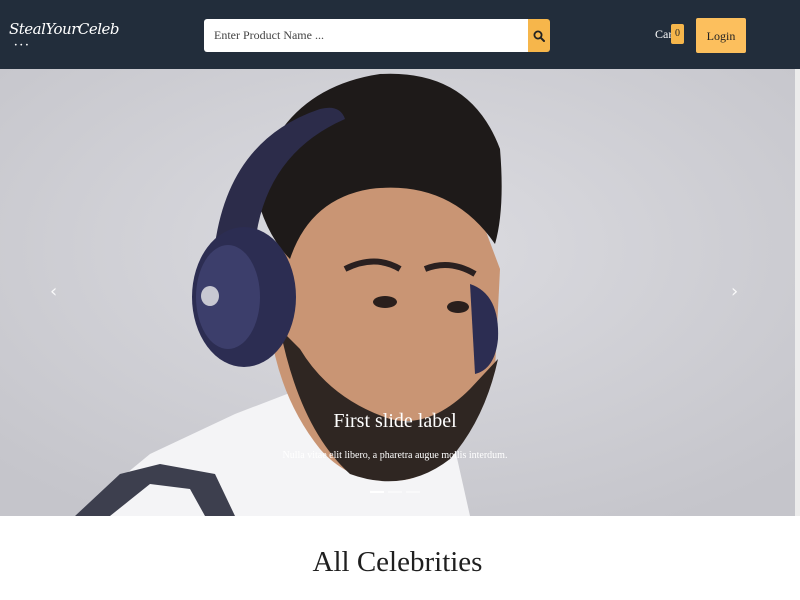  I want to click on cart-count-badge: 0, so click(677, 34).